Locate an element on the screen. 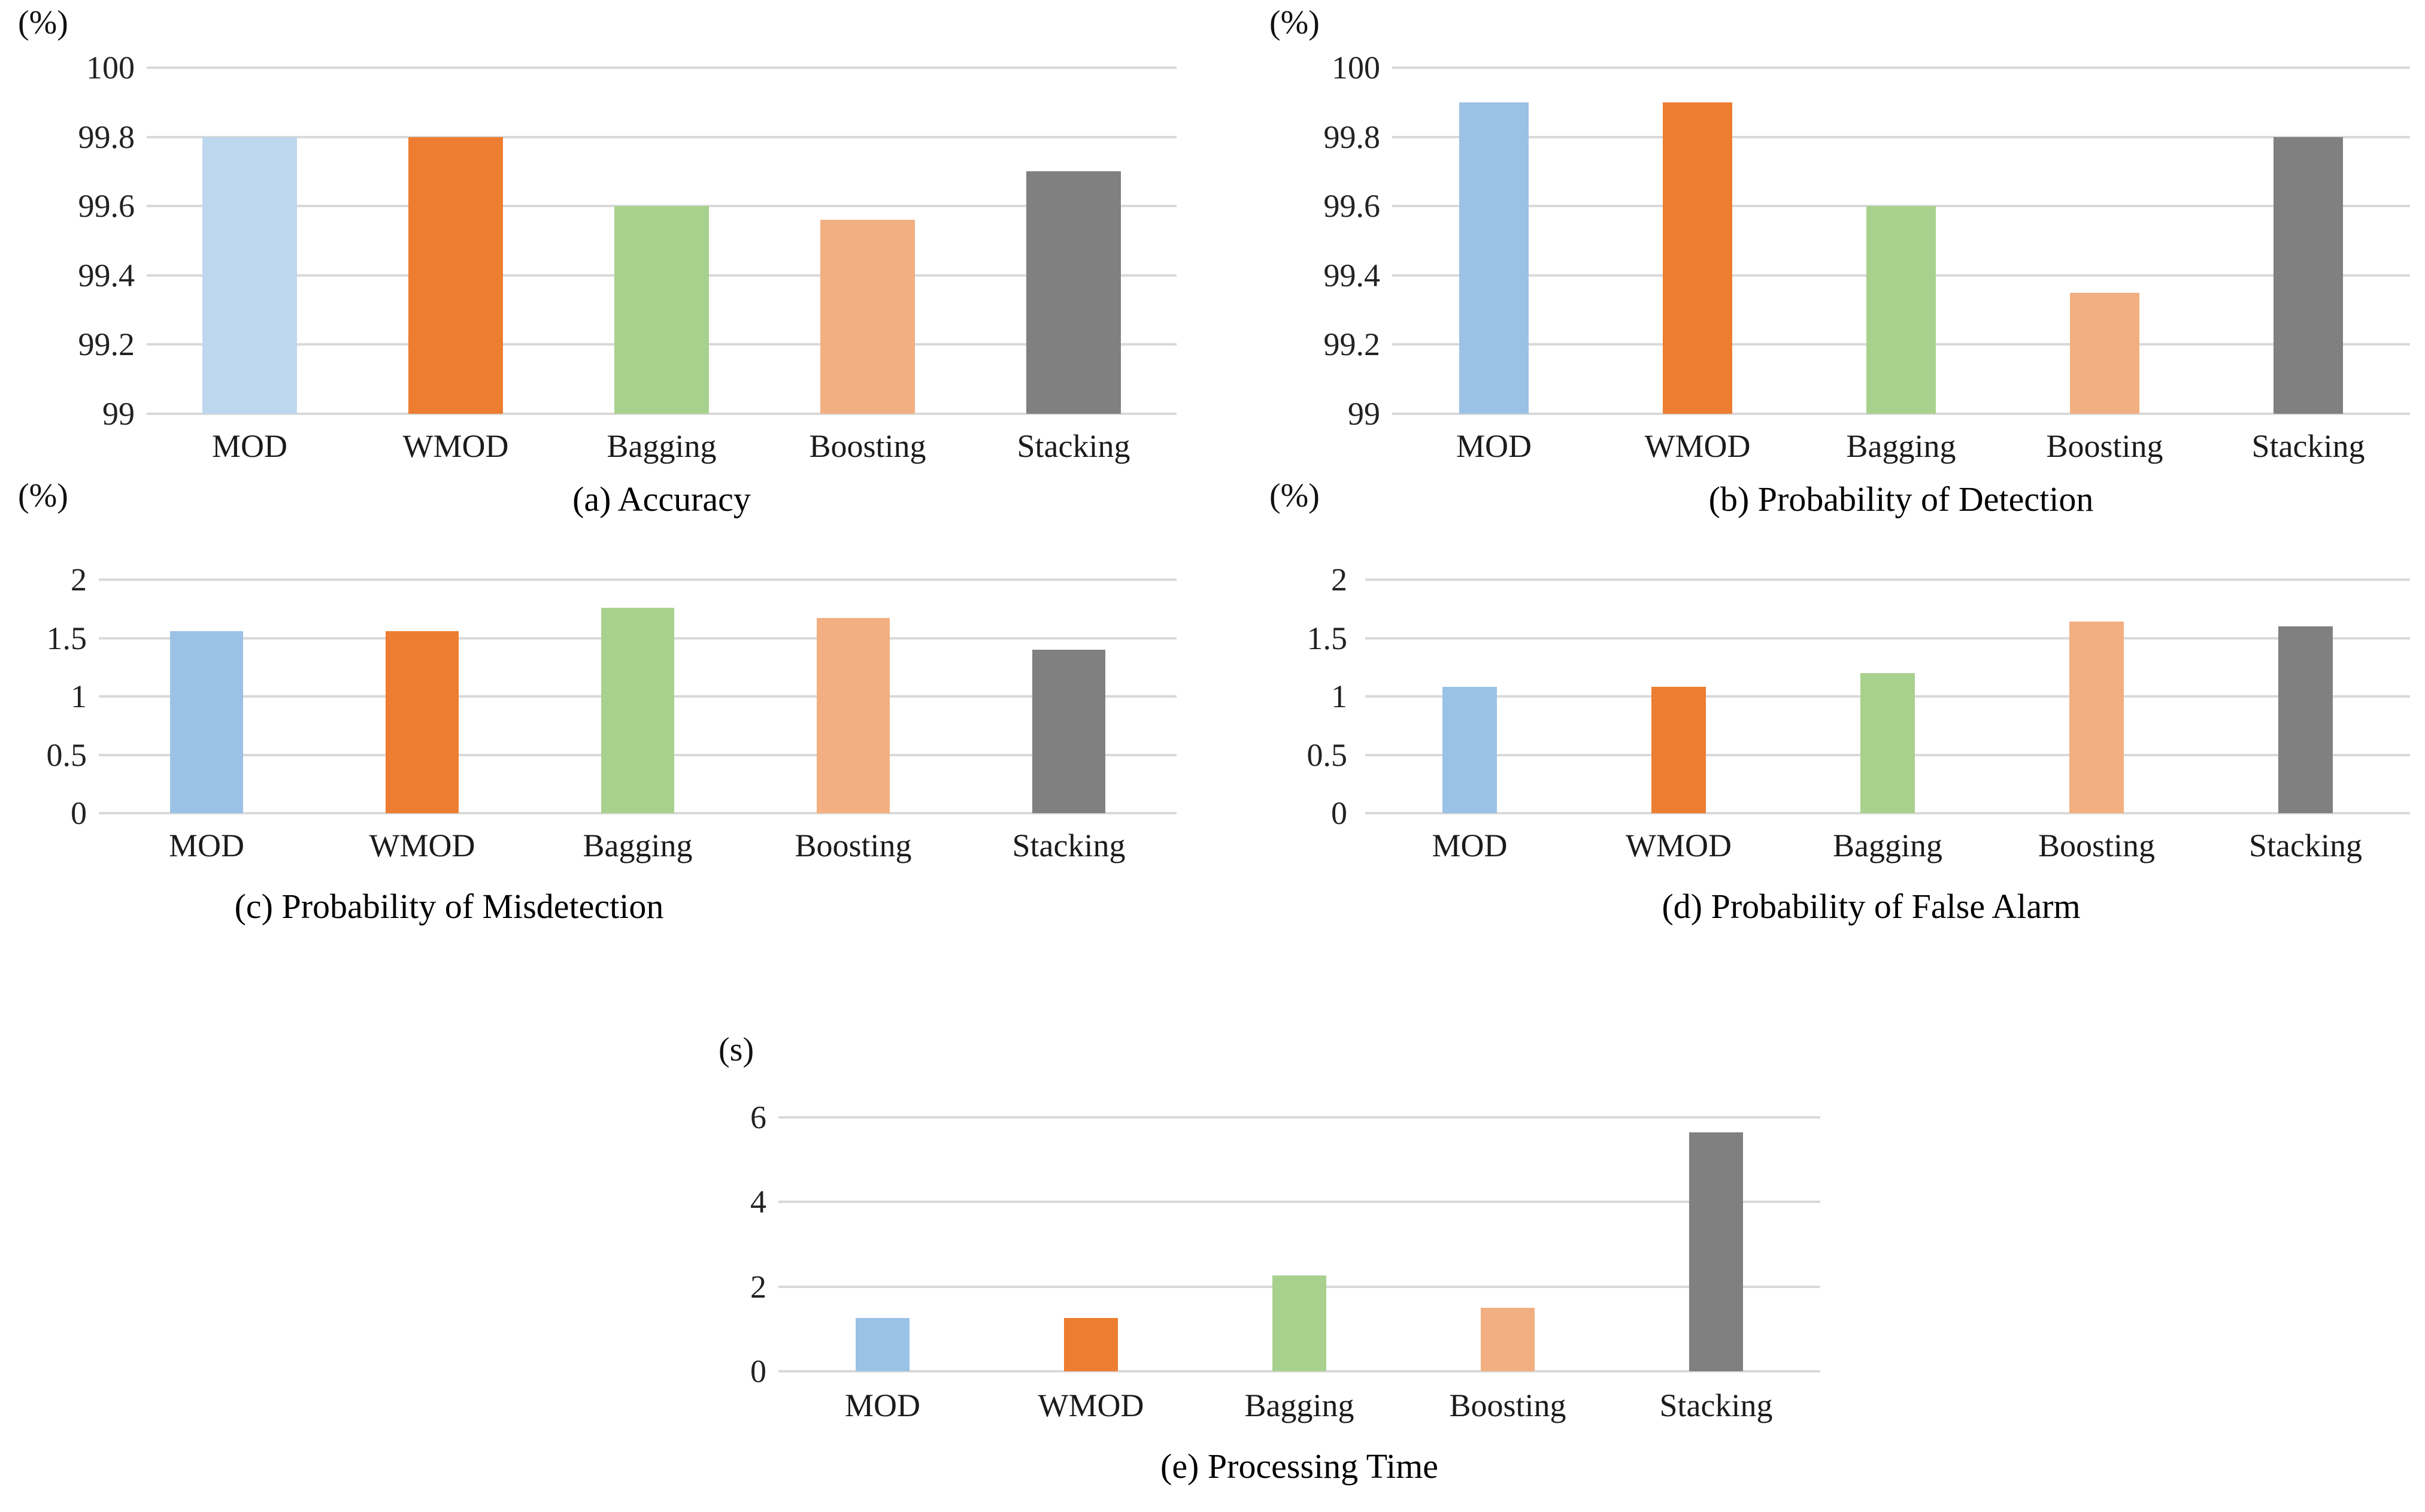  chart-b-bars is located at coordinates (1901, 241).